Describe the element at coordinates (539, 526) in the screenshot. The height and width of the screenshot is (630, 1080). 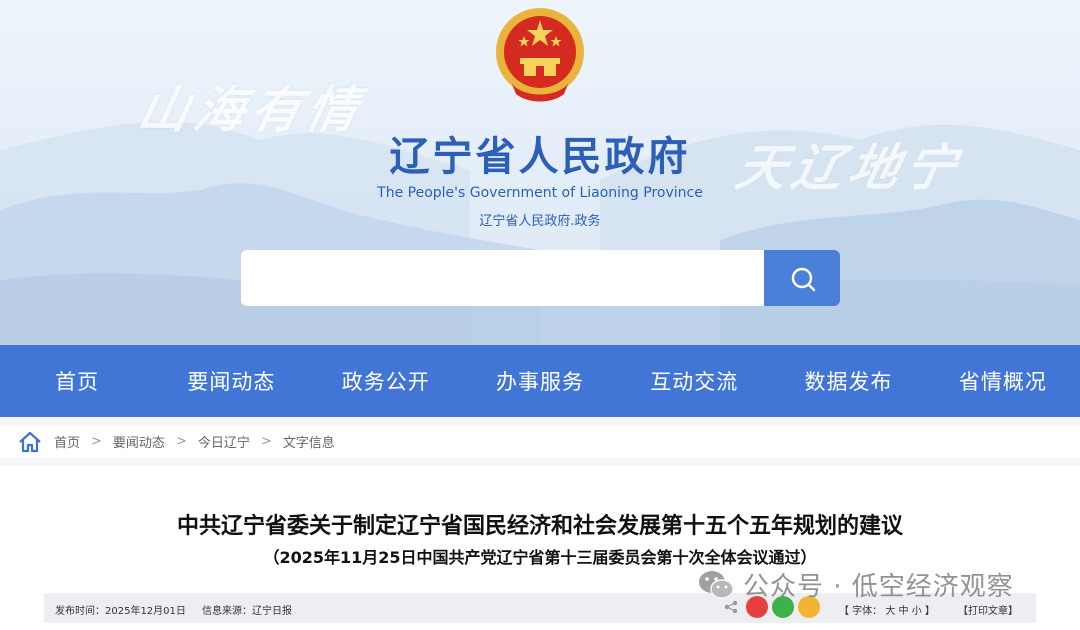
I see `article-title: 中共辽宁省委关于制定辽宁省国民经济和社会发展第十五个五年规划的建议` at that location.